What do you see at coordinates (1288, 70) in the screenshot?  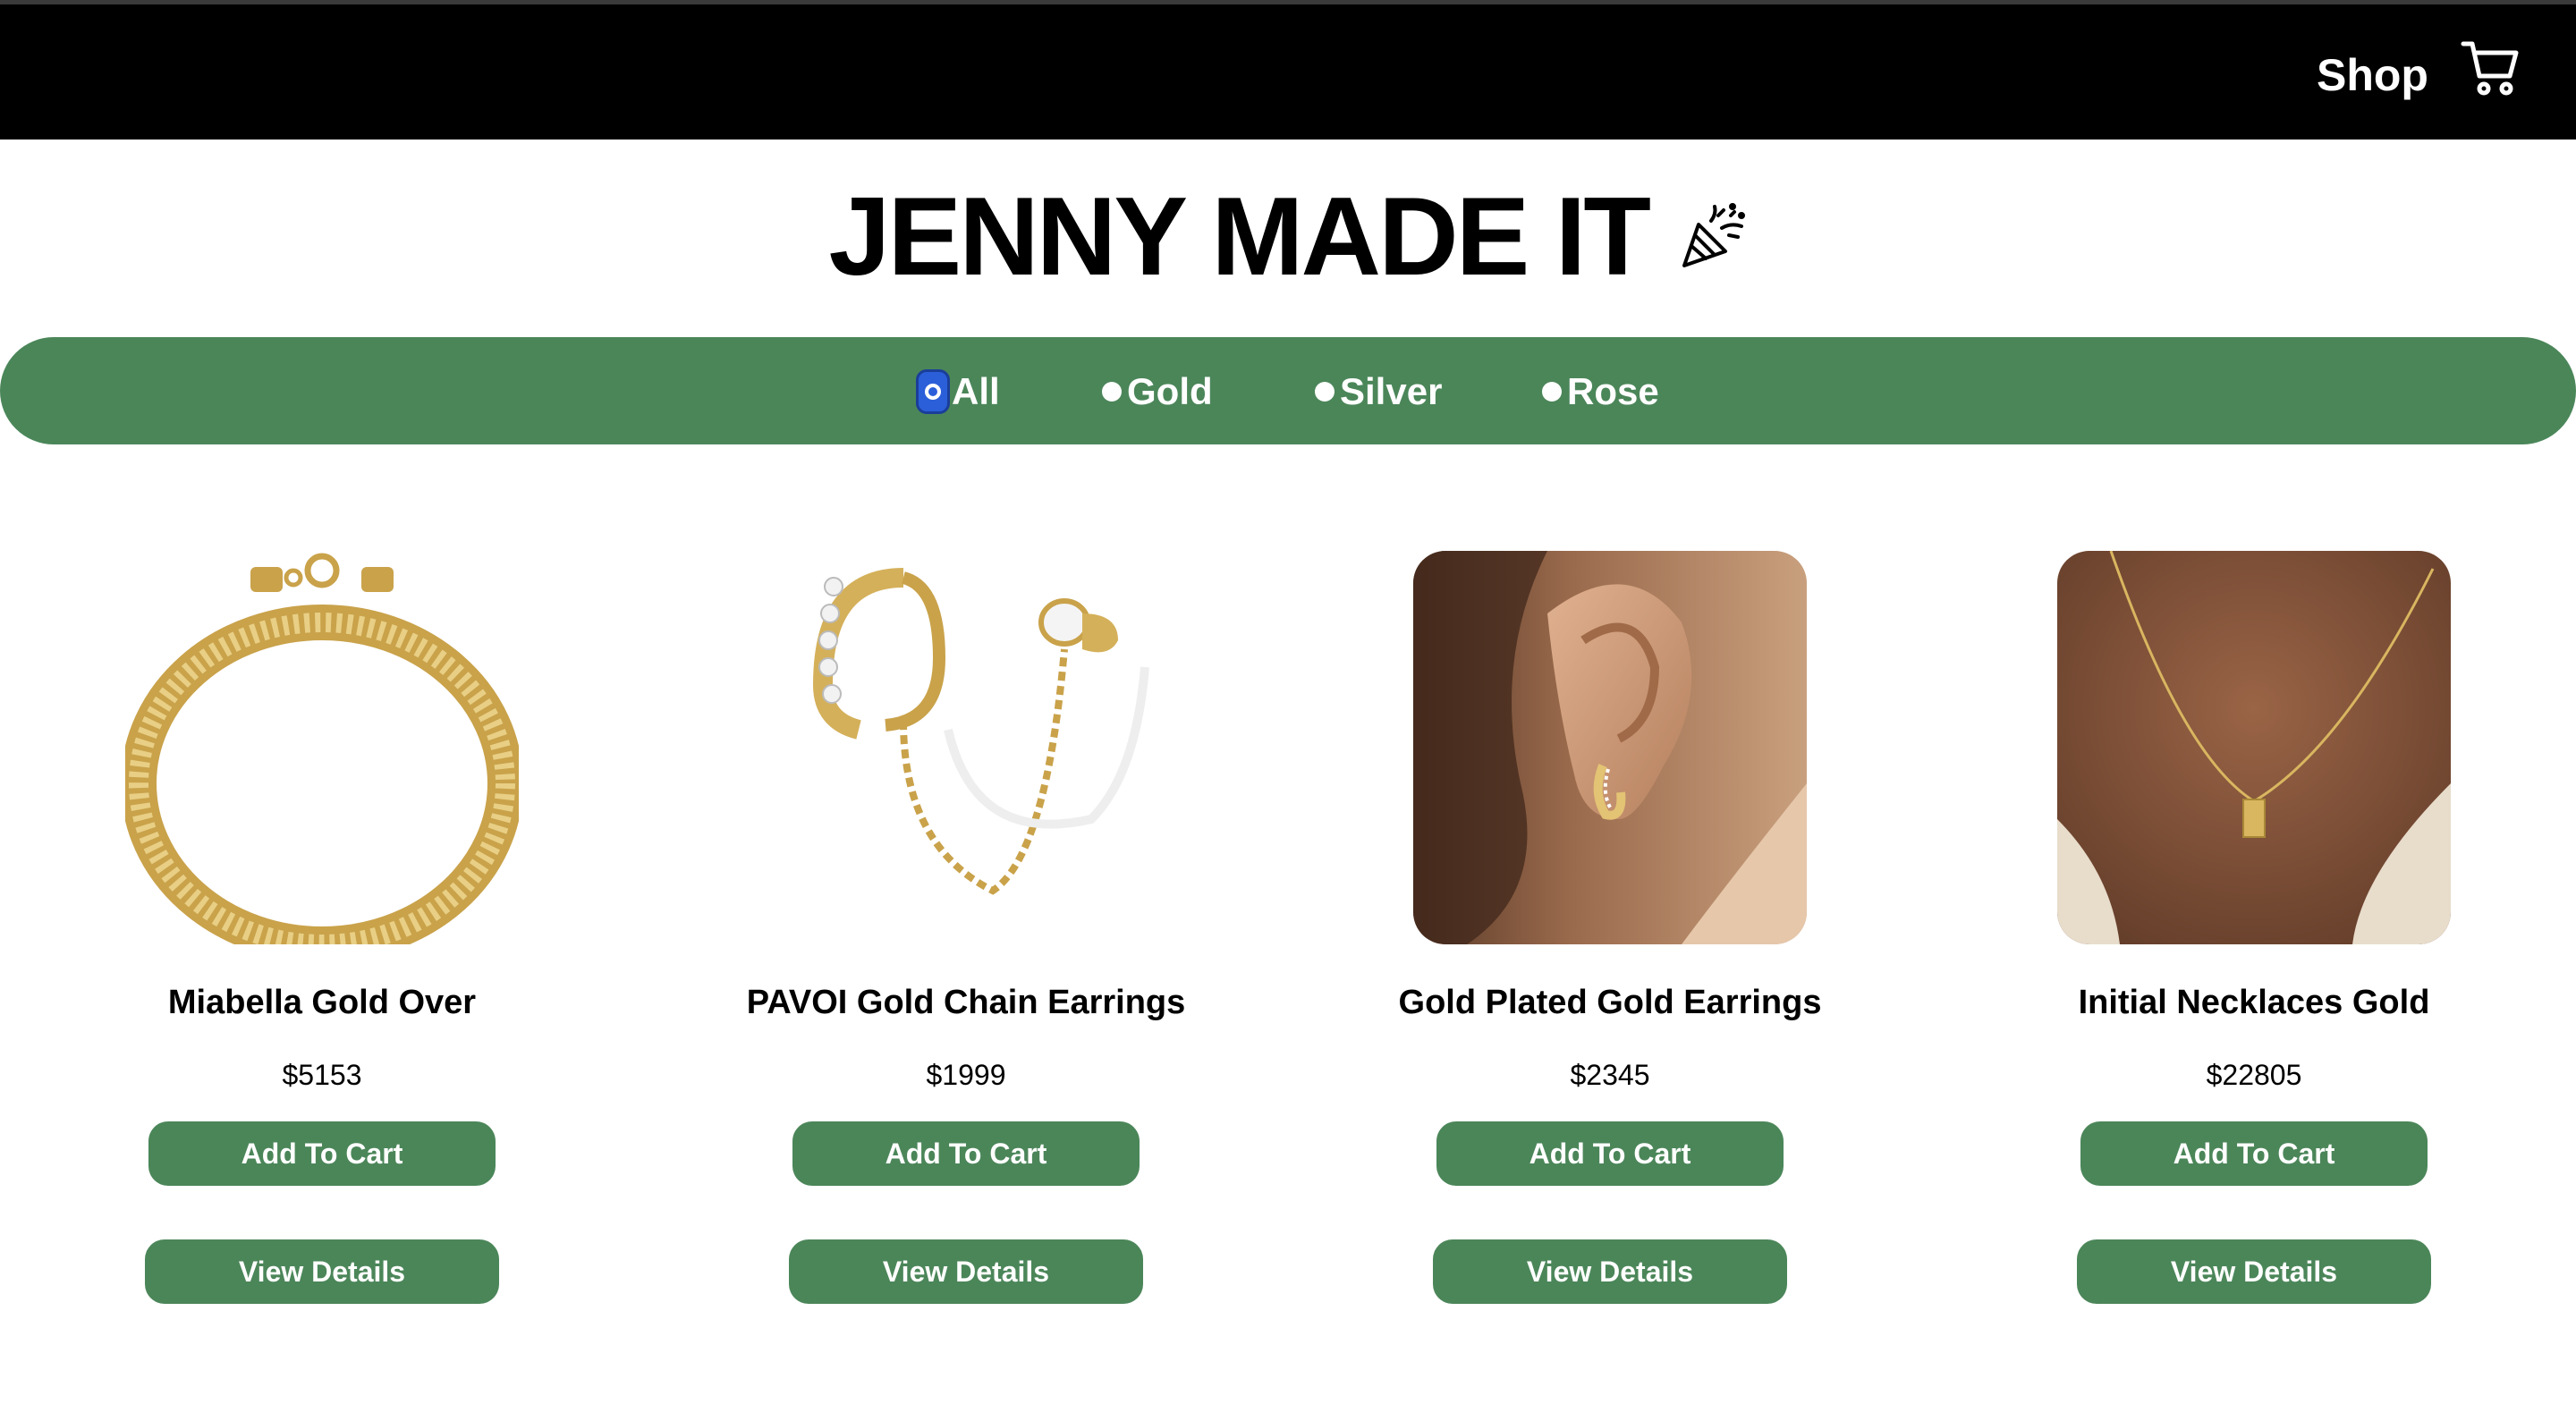 I see `top-navbar: Shop` at bounding box center [1288, 70].